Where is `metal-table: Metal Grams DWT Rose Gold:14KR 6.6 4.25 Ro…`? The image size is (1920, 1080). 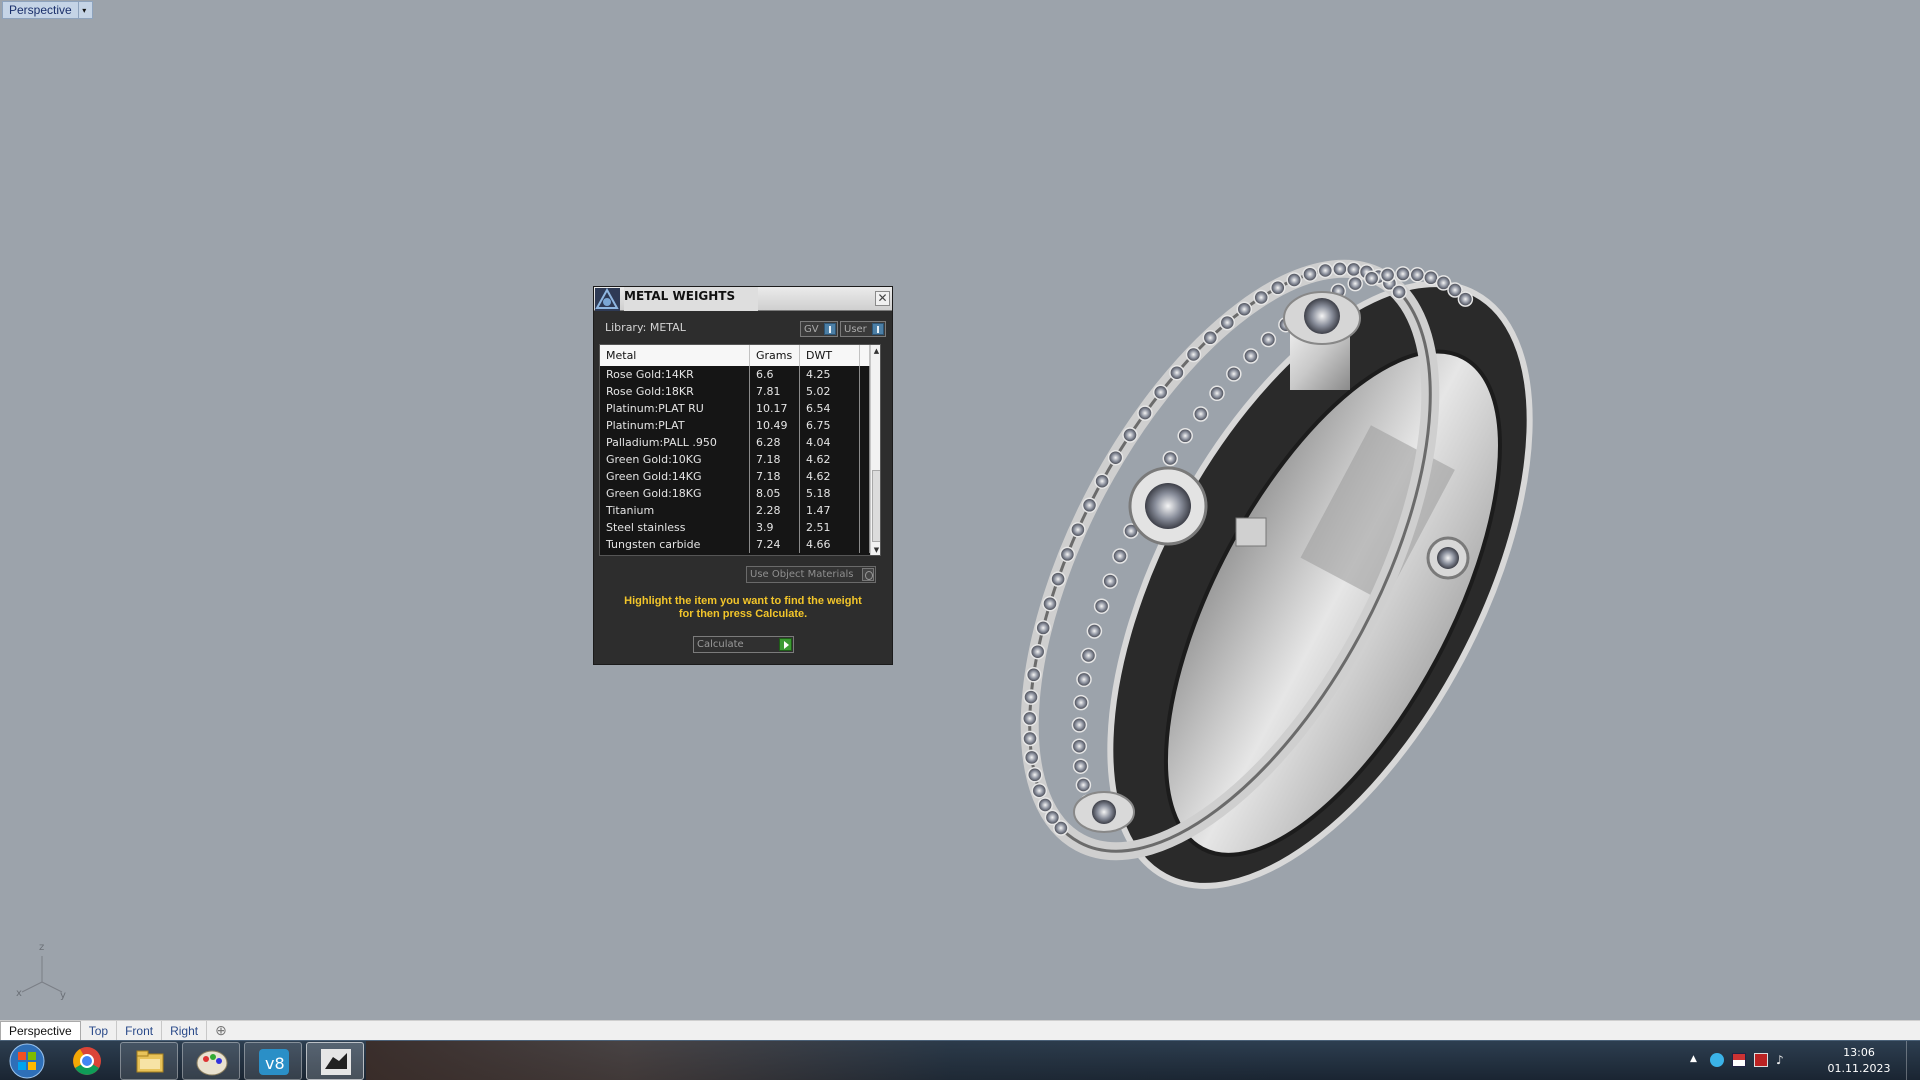 metal-table: Metal Grams DWT Rose Gold:14KR 6.6 4.25 Ro… is located at coordinates (740, 450).